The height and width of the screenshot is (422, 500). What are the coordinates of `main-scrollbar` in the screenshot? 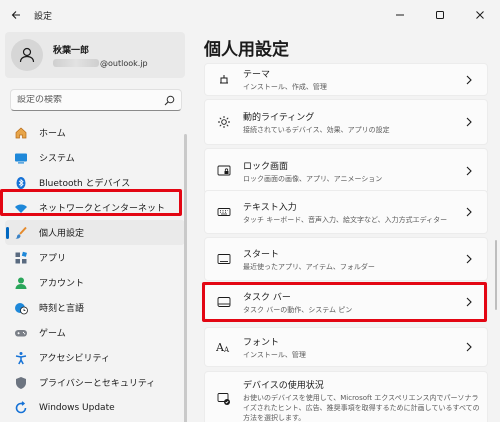 It's located at (496, 275).